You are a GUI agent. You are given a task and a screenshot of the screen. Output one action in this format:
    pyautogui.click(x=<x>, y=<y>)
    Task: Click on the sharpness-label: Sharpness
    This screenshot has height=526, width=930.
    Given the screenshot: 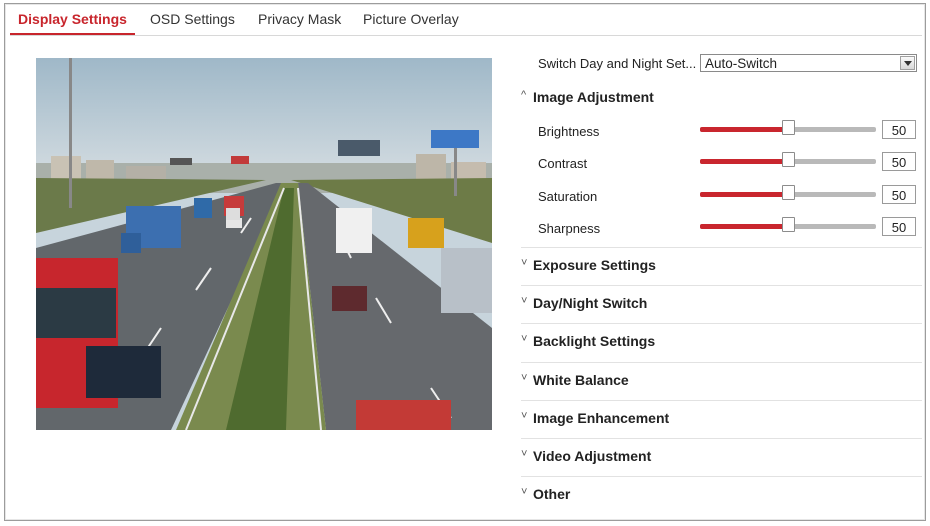 What is the action you would take?
    pyautogui.click(x=569, y=228)
    